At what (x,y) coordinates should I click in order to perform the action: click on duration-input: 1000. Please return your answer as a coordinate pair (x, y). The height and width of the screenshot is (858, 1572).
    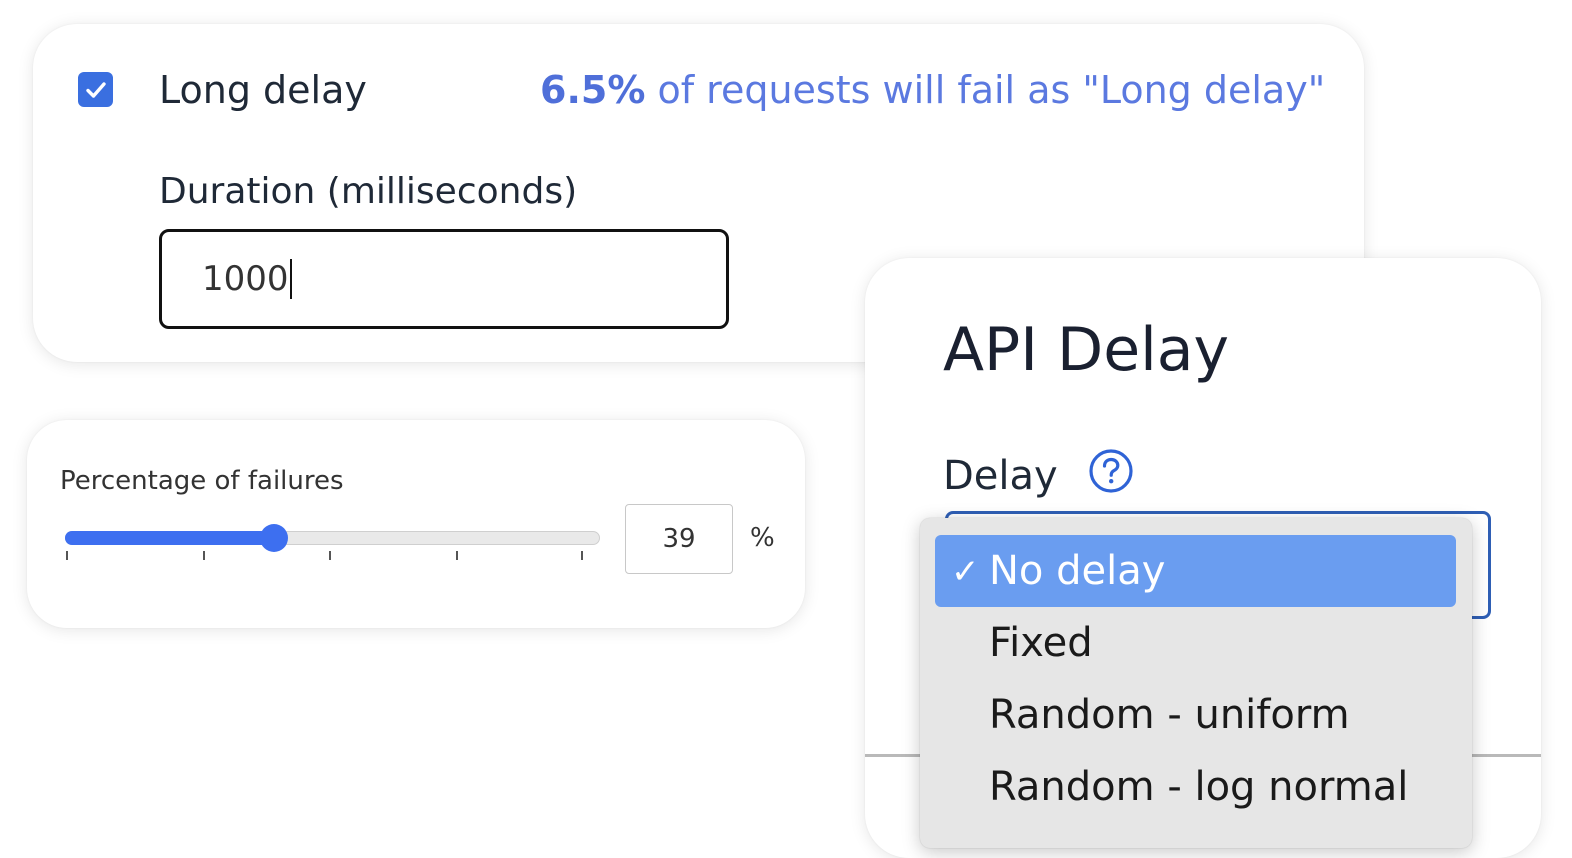
    Looking at the image, I should click on (444, 279).